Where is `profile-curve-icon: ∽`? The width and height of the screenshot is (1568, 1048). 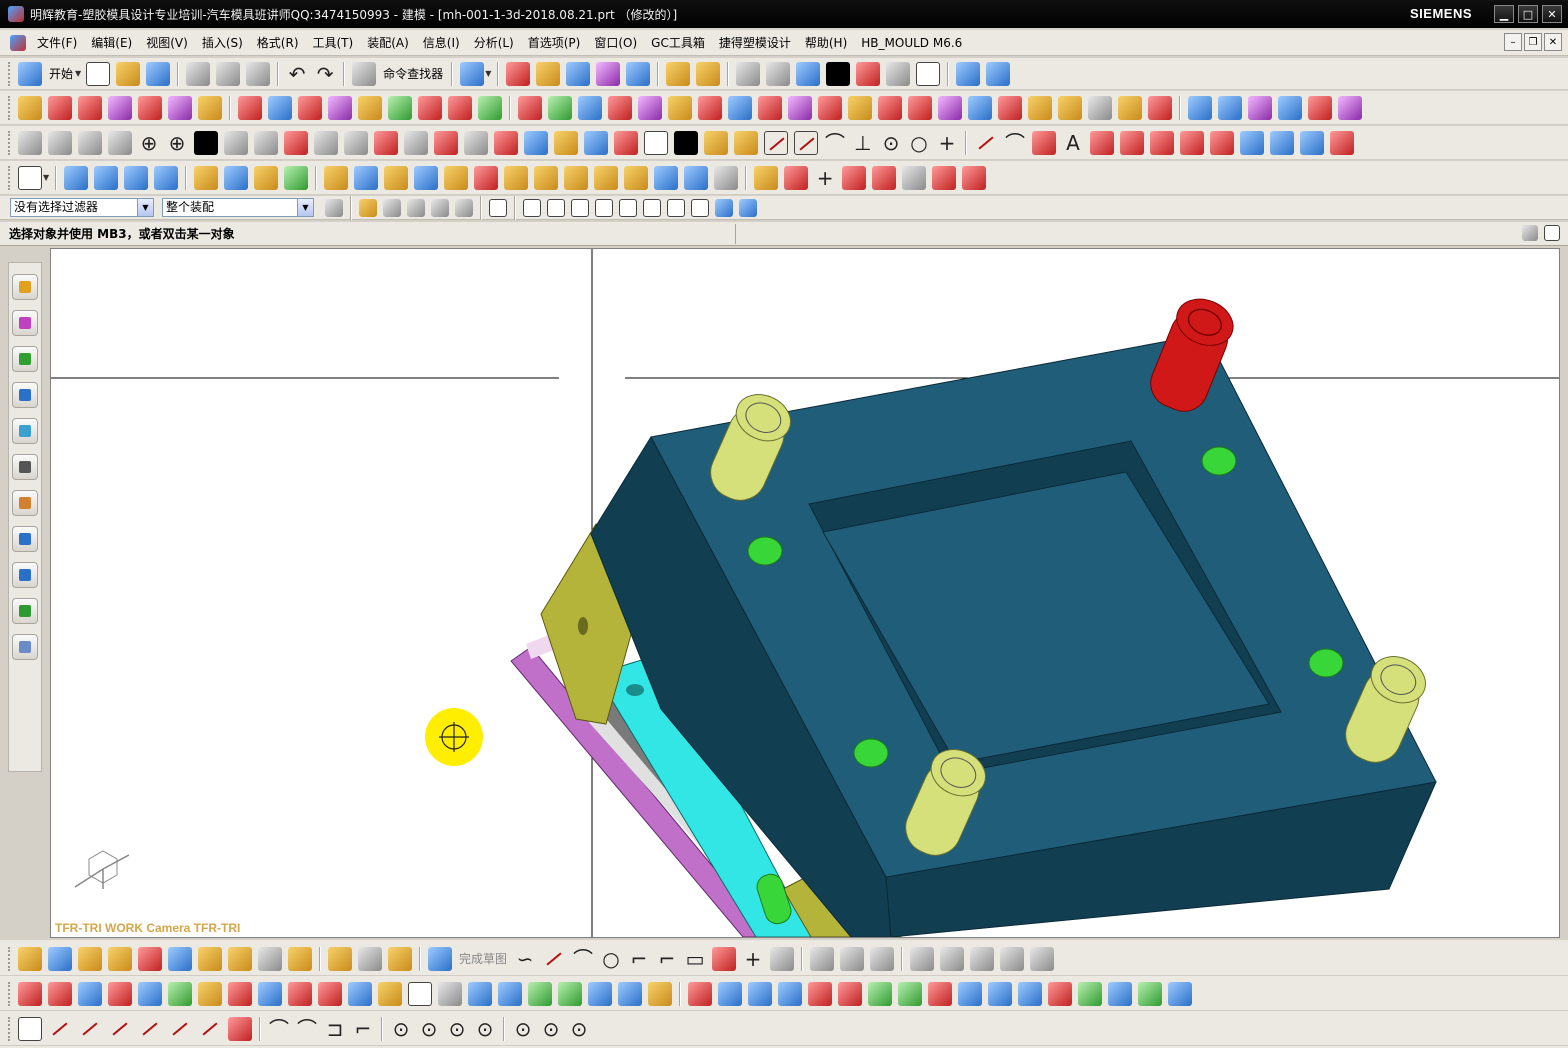
profile-curve-icon: ∽ is located at coordinates (525, 959).